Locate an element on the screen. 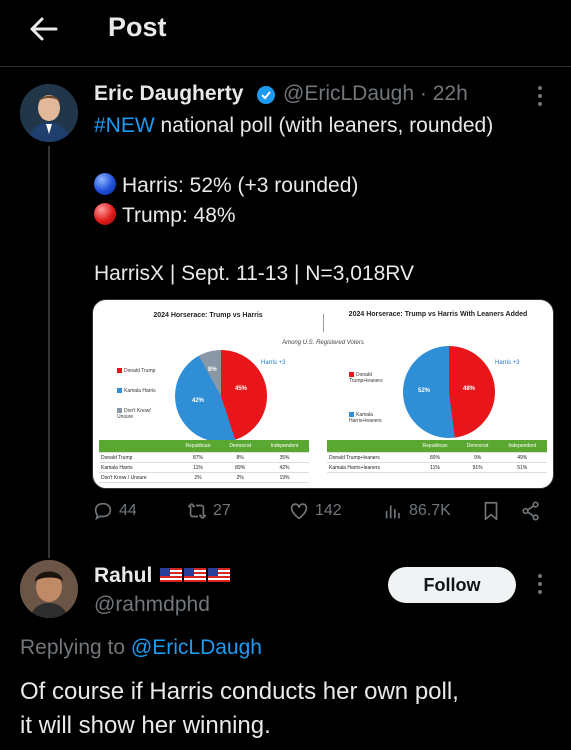 The image size is (571, 750). legend-item: Donald Trump is located at coordinates (136, 371).